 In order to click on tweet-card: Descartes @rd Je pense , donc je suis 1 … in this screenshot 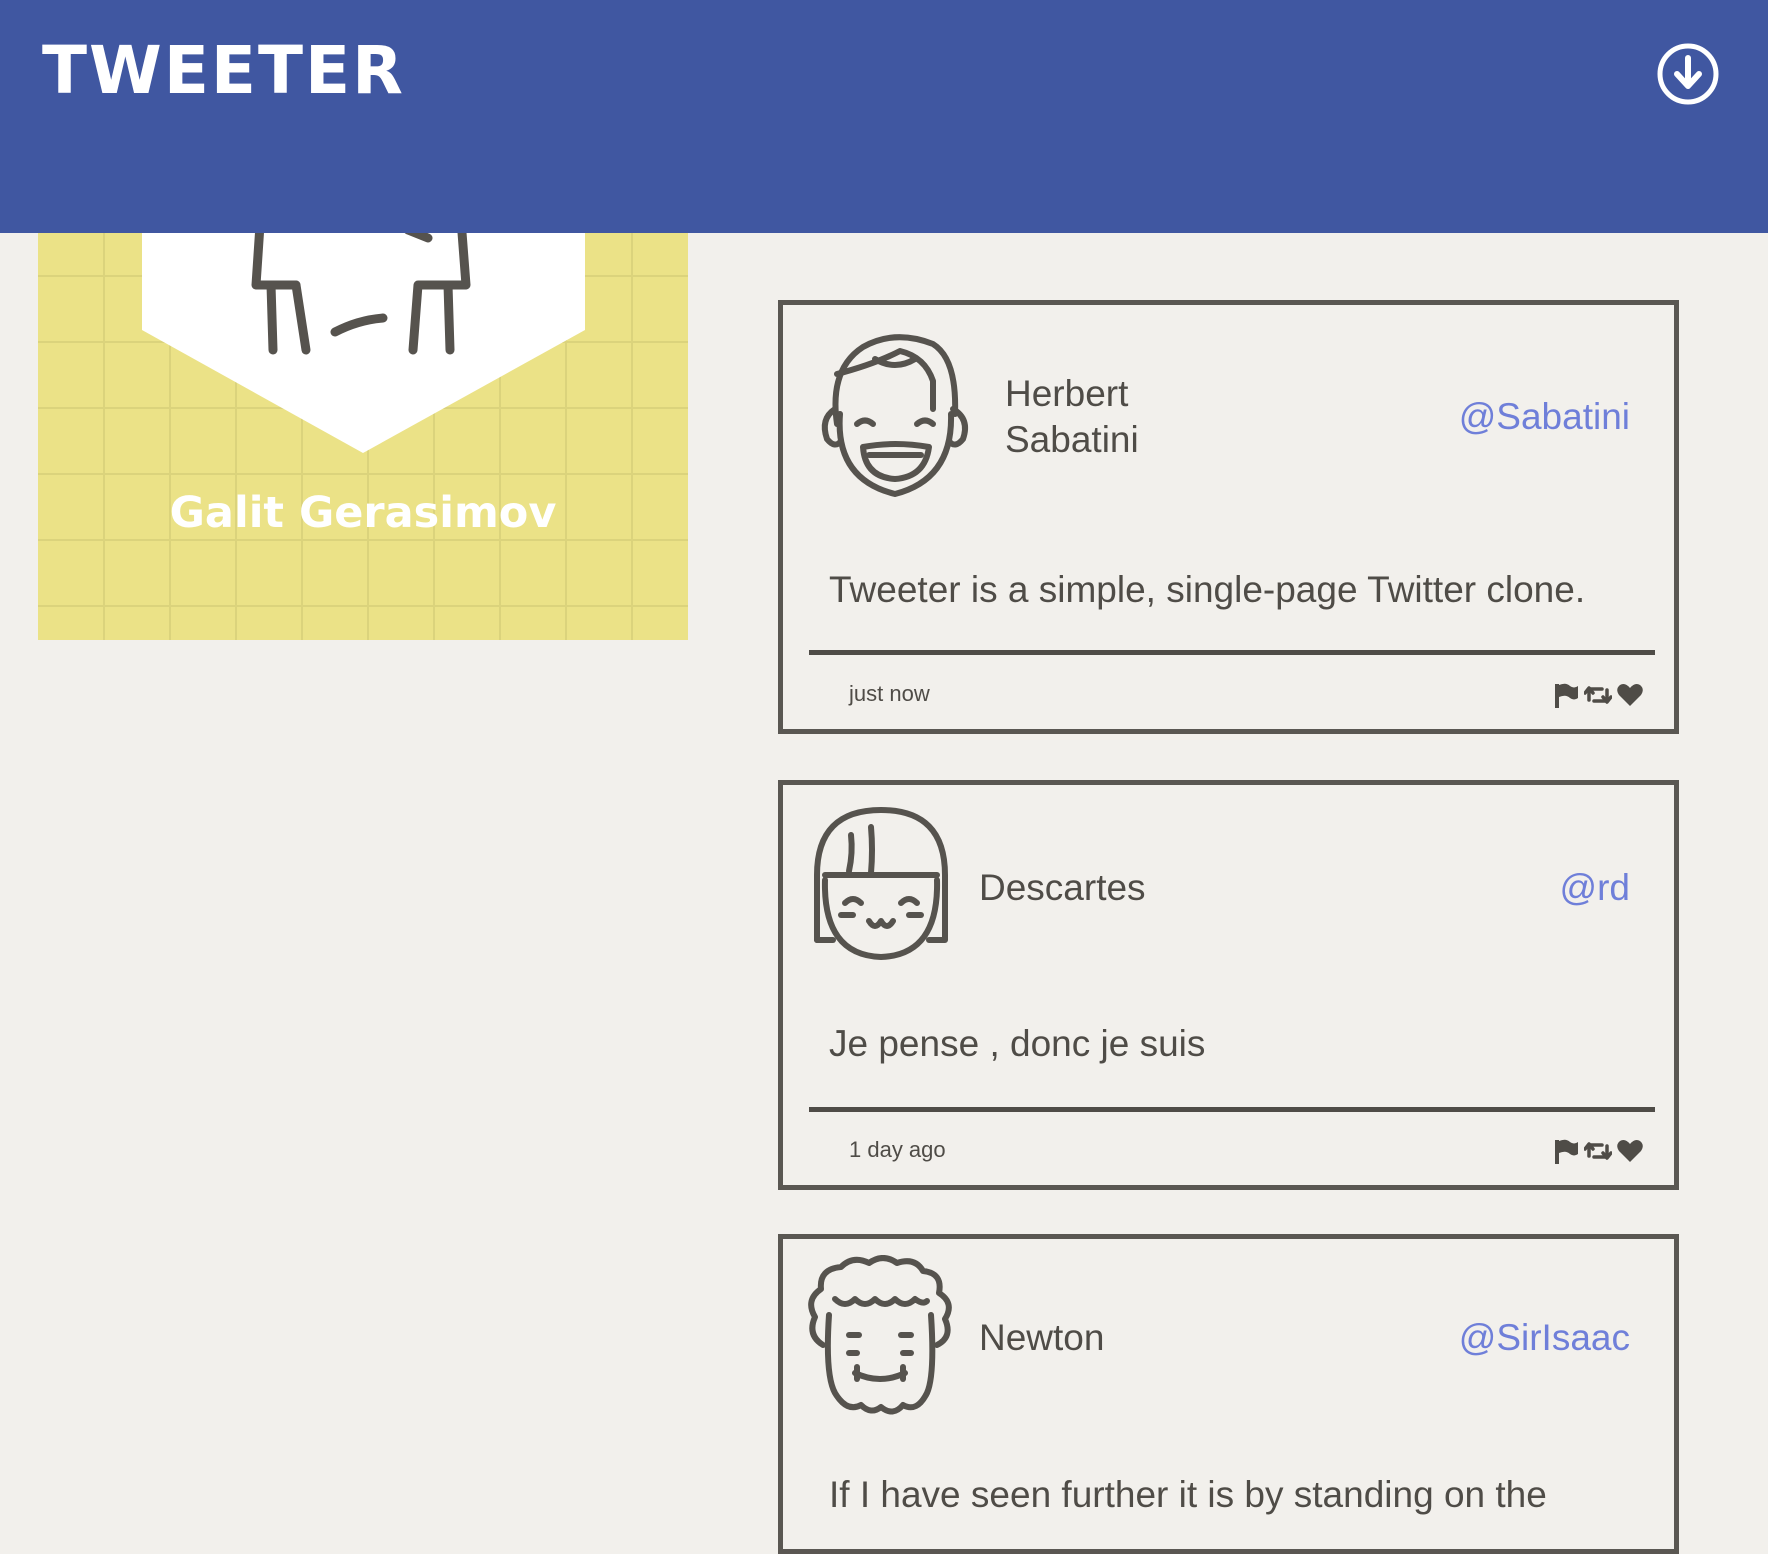, I will do `click(1228, 985)`.